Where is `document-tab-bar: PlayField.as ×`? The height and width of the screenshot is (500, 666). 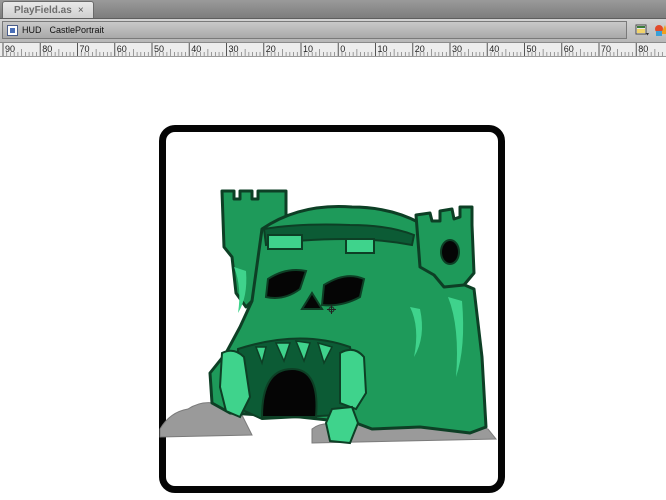 document-tab-bar: PlayField.as × is located at coordinates (333, 9).